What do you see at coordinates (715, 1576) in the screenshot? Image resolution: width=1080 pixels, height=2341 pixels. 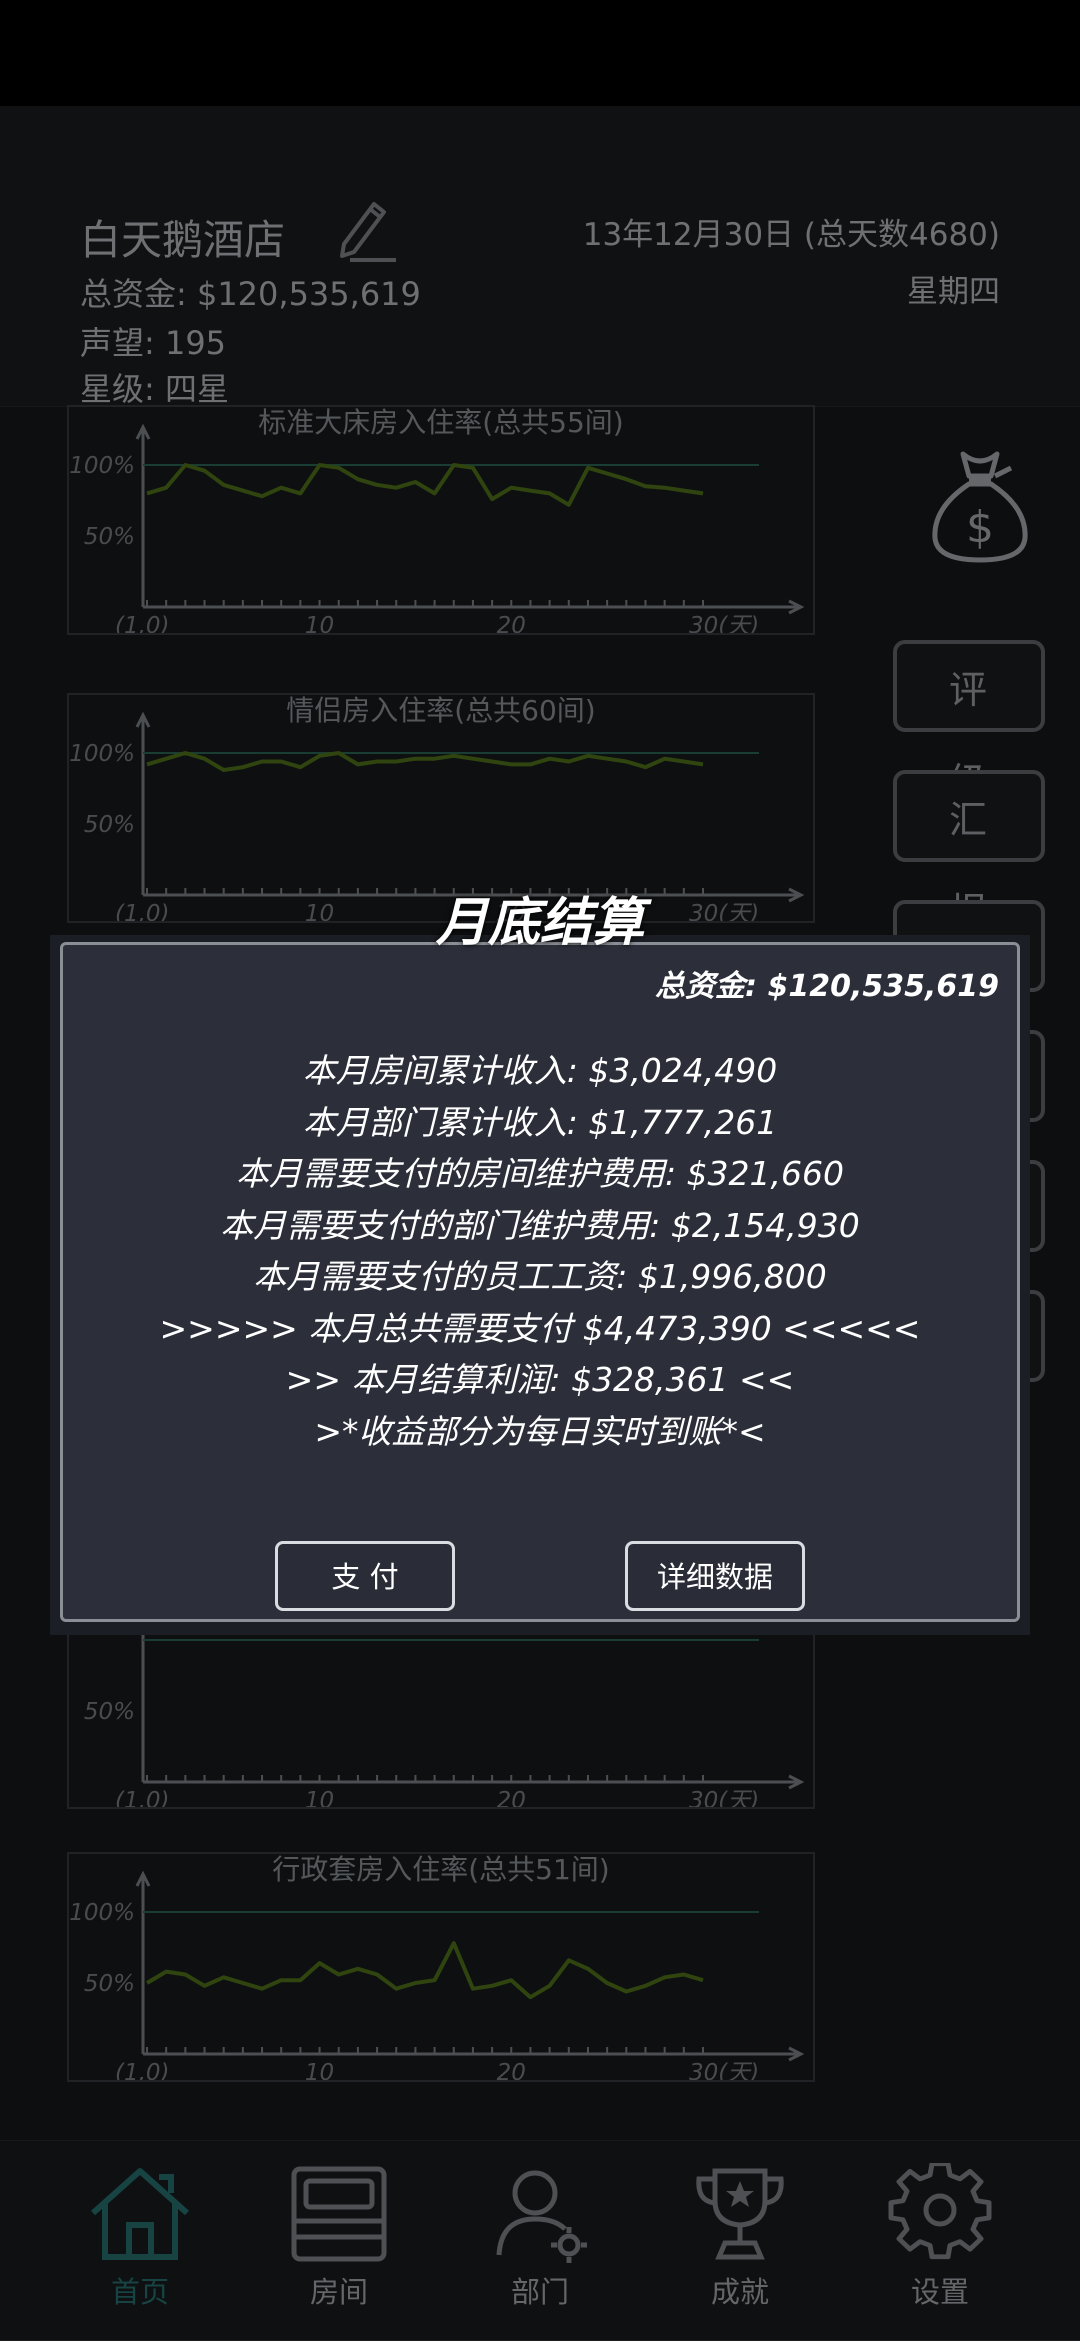 I see `details-button: 详细数据` at bounding box center [715, 1576].